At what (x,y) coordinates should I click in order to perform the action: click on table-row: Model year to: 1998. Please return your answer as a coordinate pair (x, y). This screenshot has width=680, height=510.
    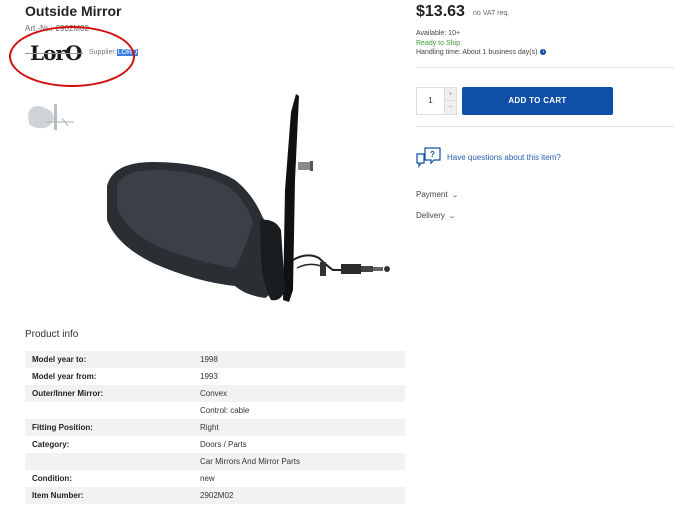
    Looking at the image, I should click on (215, 359).